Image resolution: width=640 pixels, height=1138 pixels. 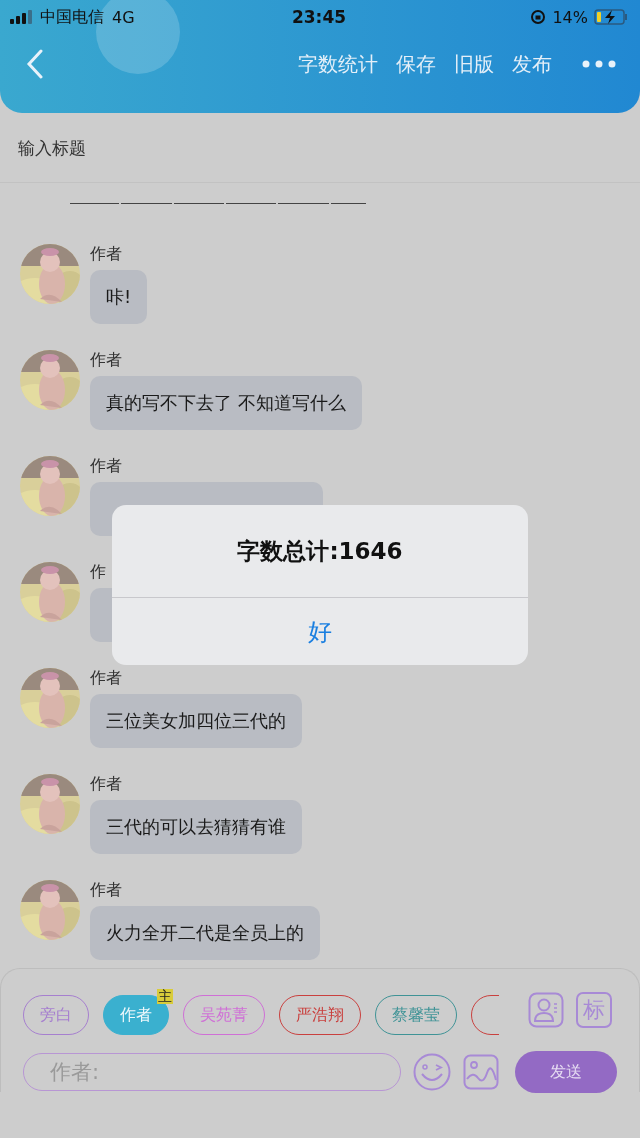 What do you see at coordinates (338, 64) in the screenshot?
I see `nav-action: 字数统计` at bounding box center [338, 64].